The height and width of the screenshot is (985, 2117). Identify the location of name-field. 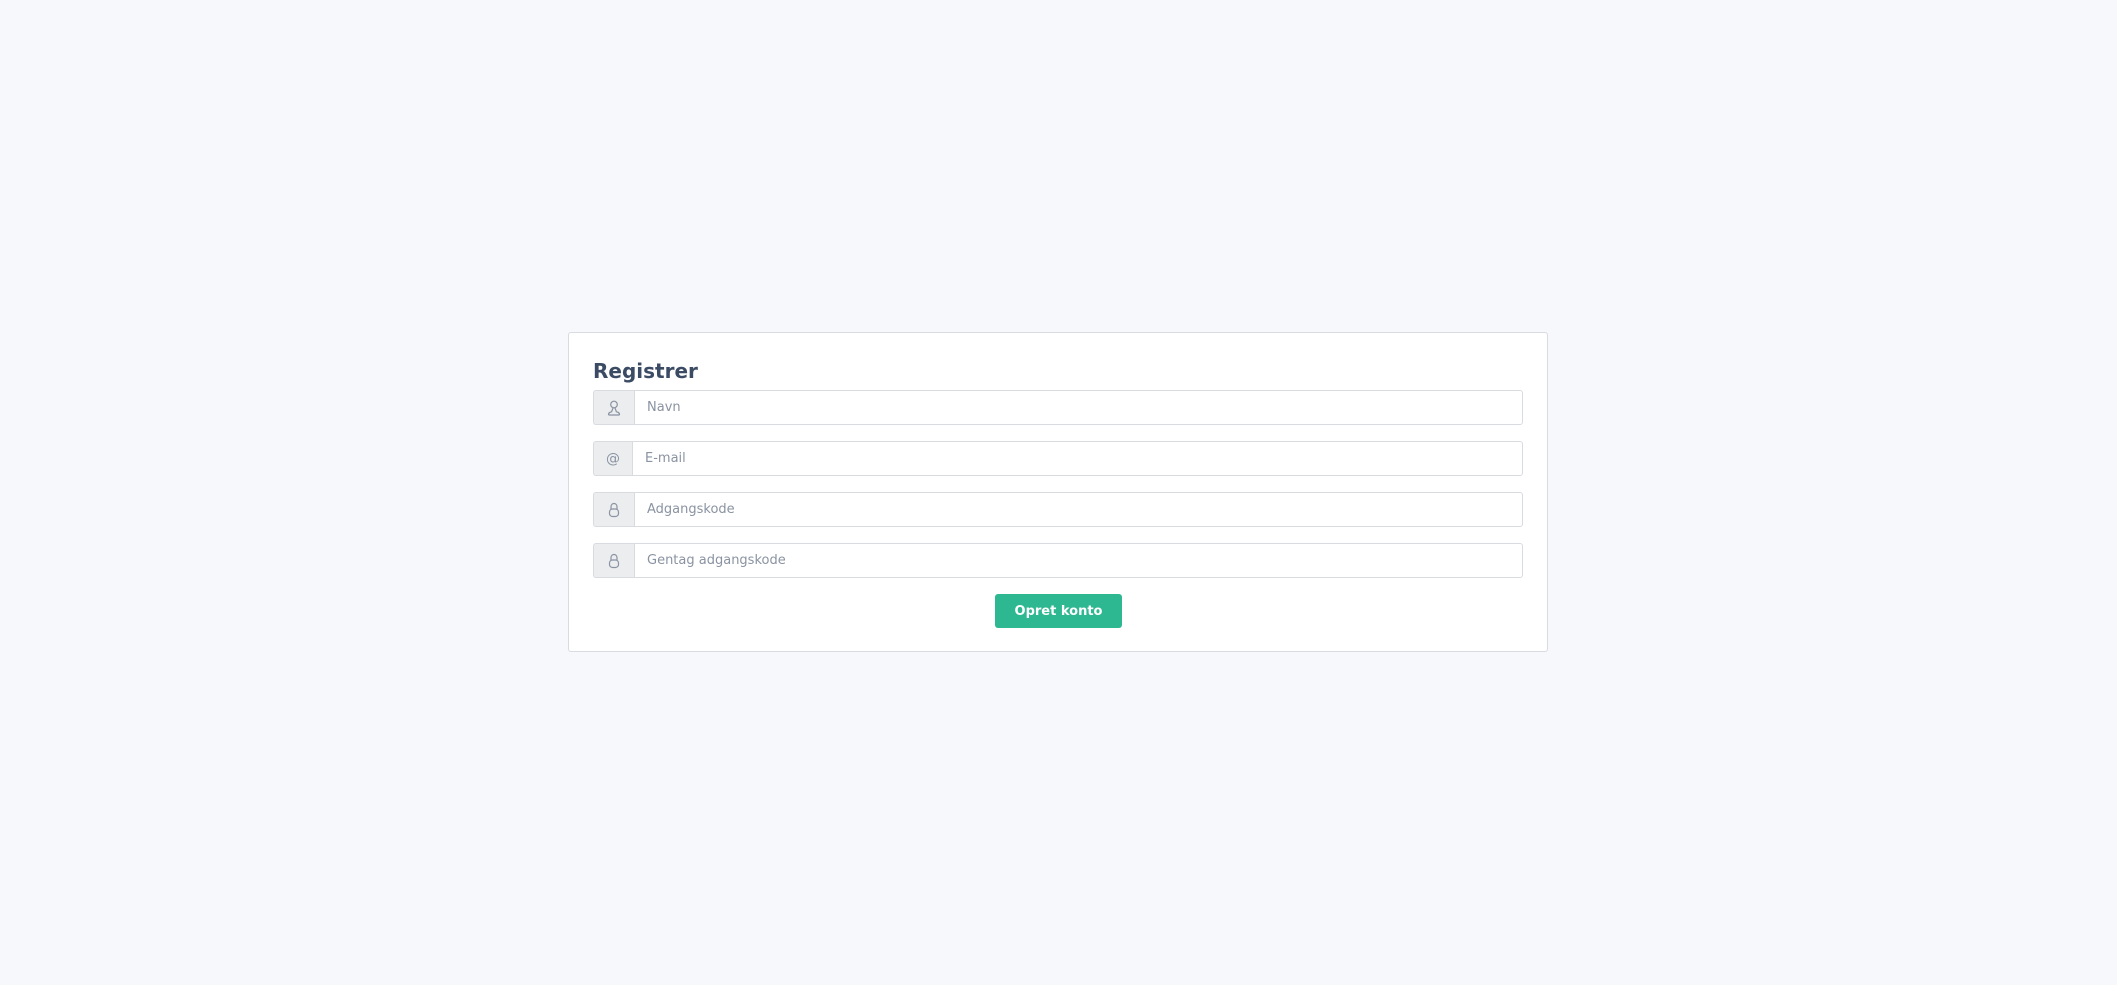
(1078, 407).